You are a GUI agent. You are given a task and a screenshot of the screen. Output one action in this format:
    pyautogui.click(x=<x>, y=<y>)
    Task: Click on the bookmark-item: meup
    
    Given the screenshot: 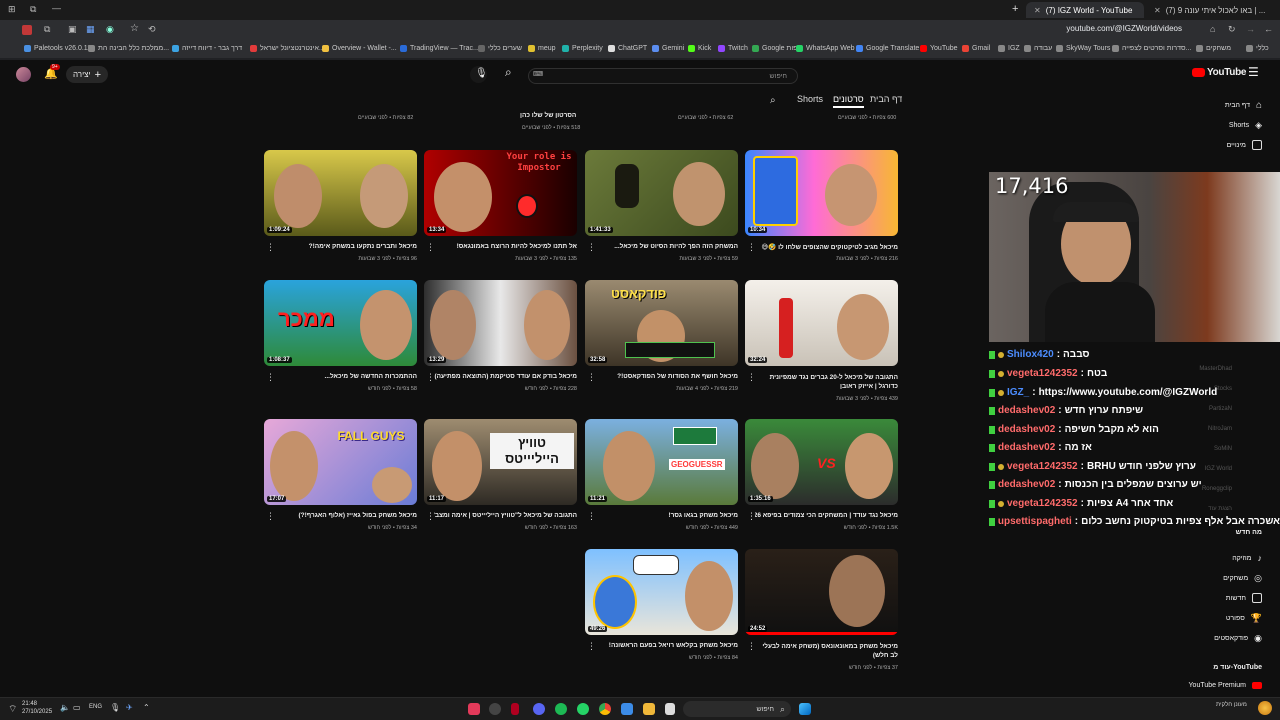 What is the action you would take?
    pyautogui.click(x=542, y=48)
    